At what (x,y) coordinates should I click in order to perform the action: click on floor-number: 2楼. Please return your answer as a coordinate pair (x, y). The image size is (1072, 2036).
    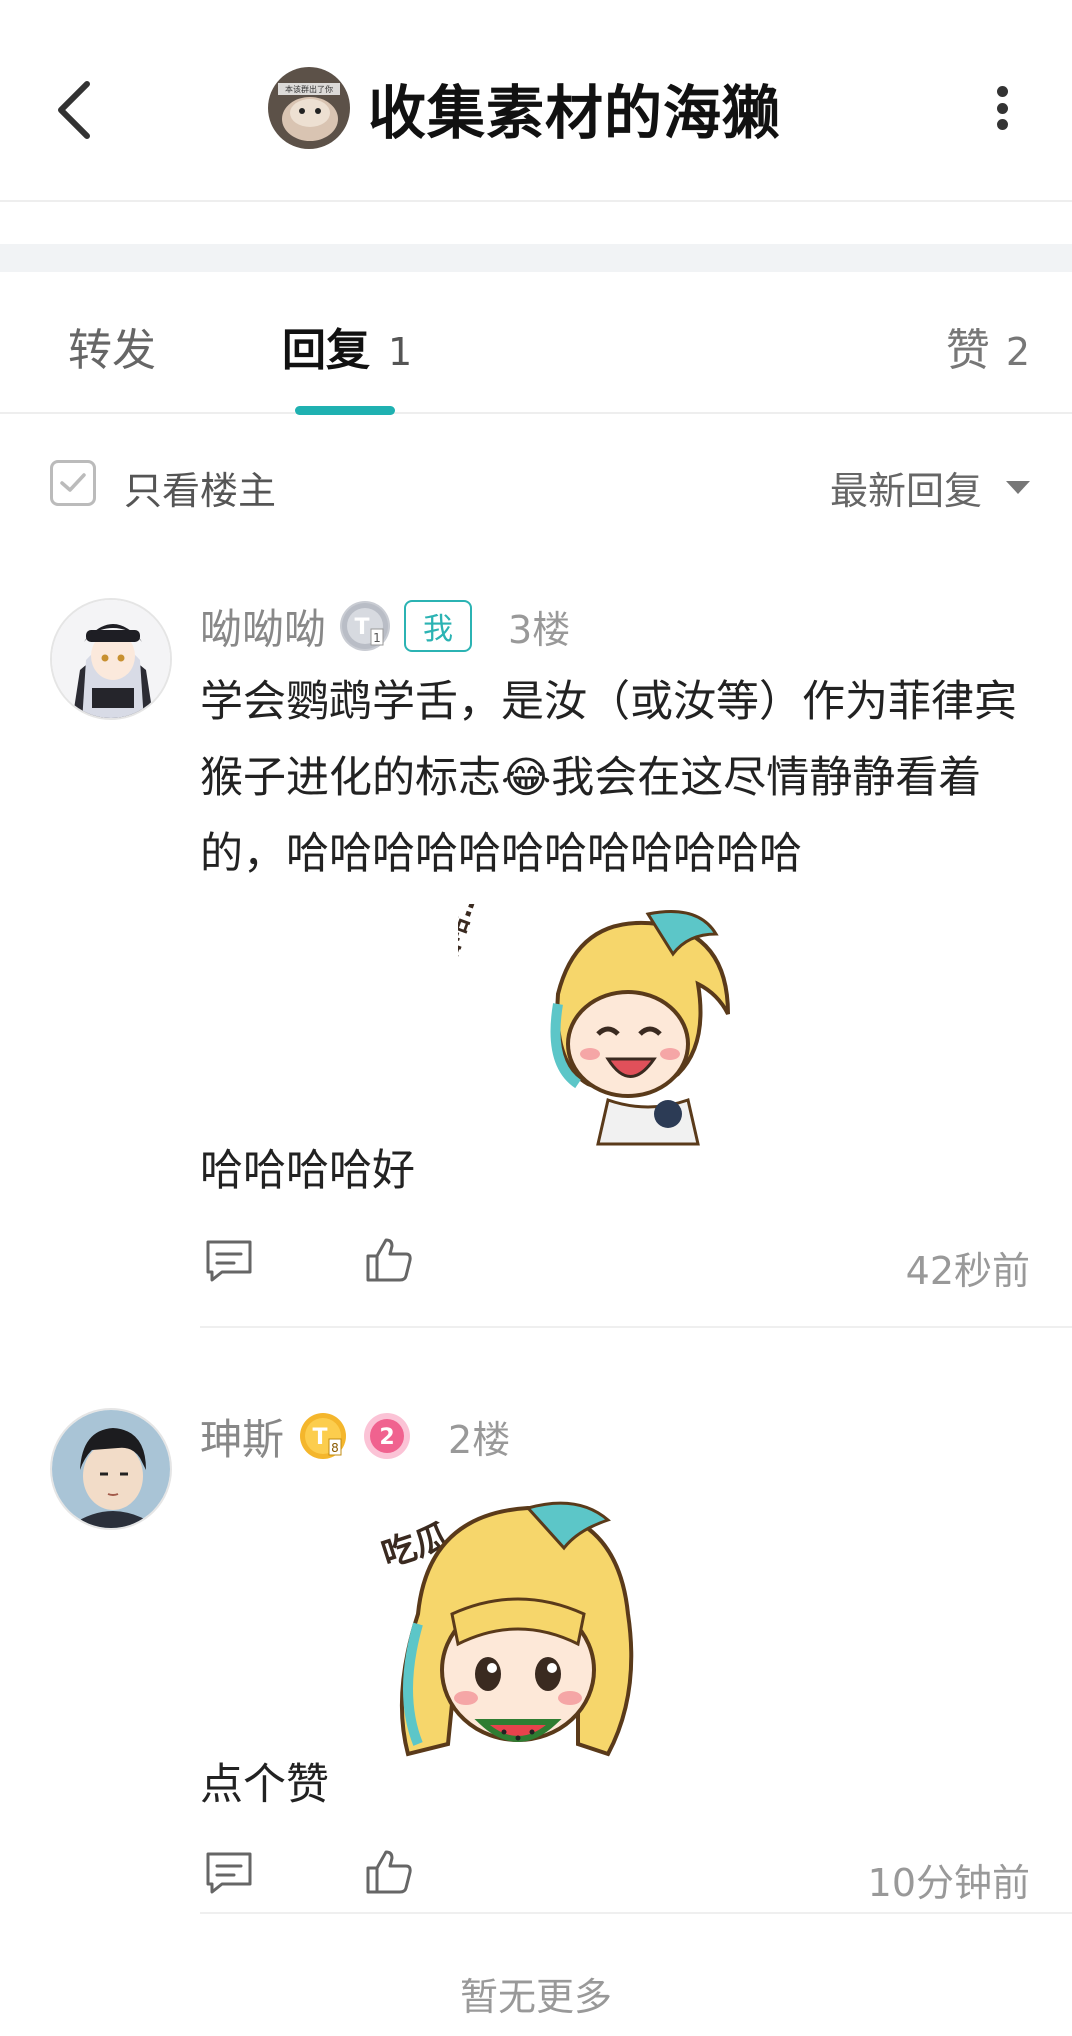
    Looking at the image, I should click on (479, 1439).